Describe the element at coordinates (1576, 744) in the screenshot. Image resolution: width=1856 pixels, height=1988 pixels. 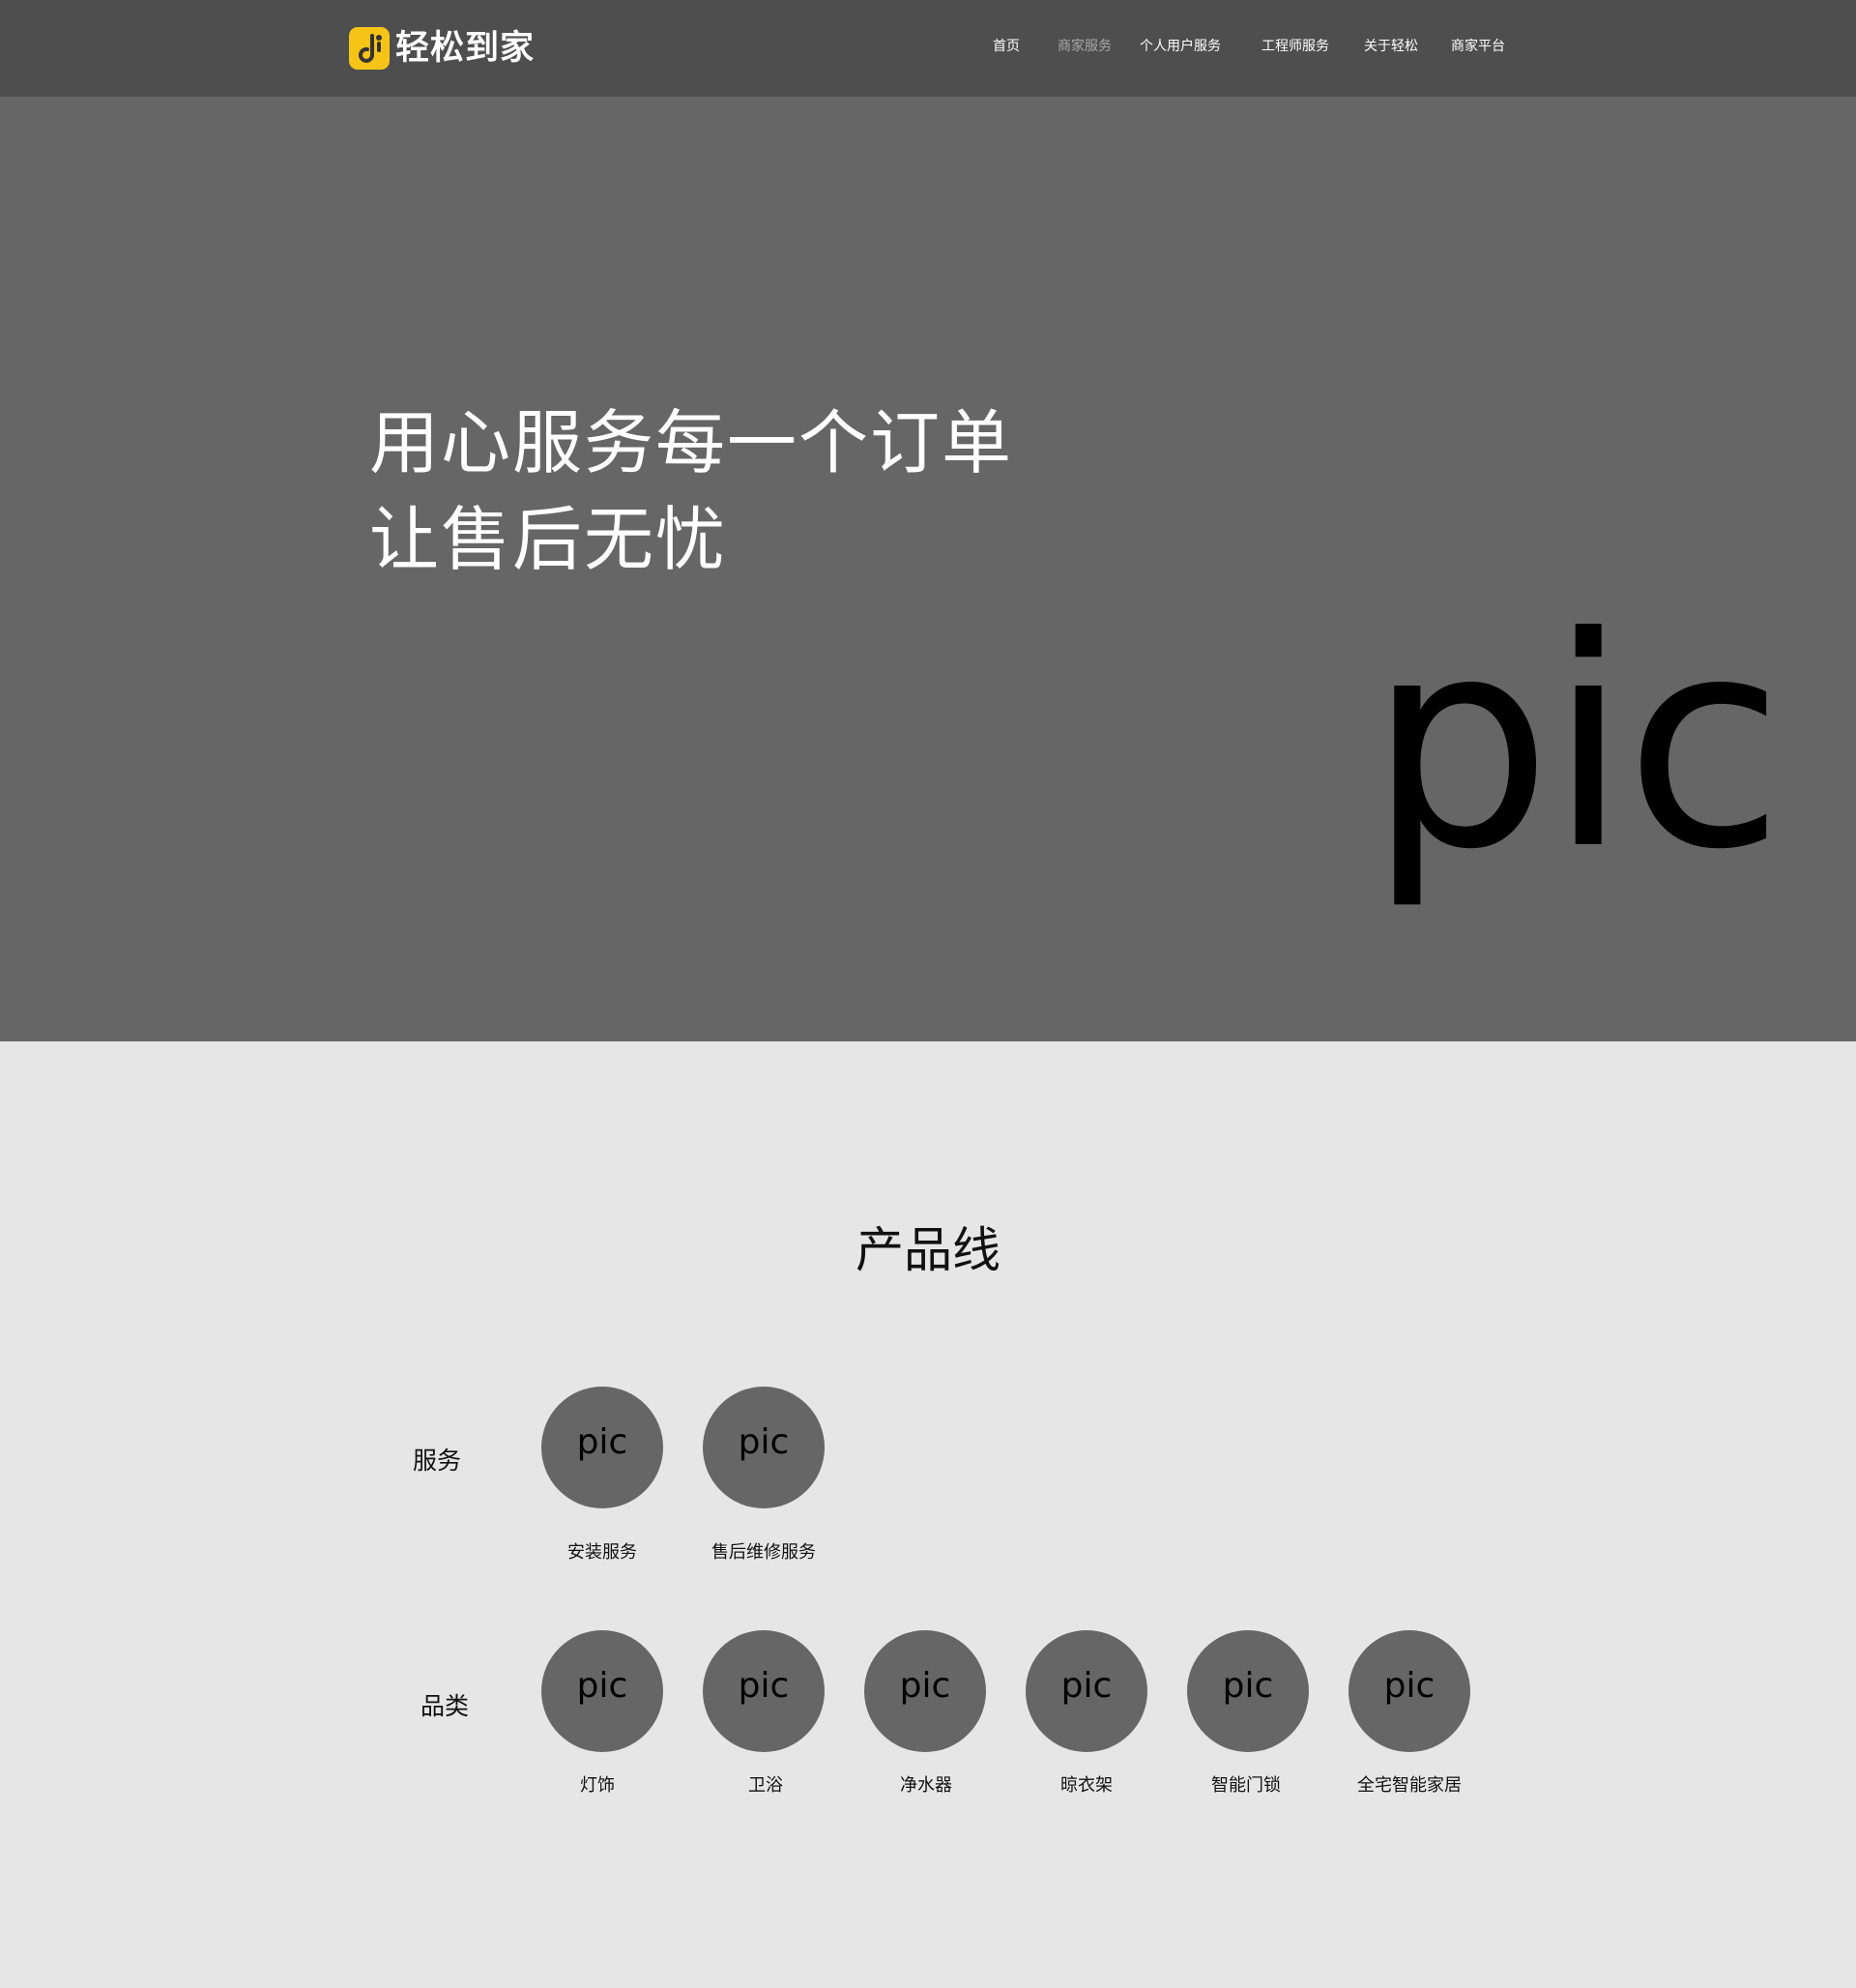
I see `hero-image-placeholder: pic` at that location.